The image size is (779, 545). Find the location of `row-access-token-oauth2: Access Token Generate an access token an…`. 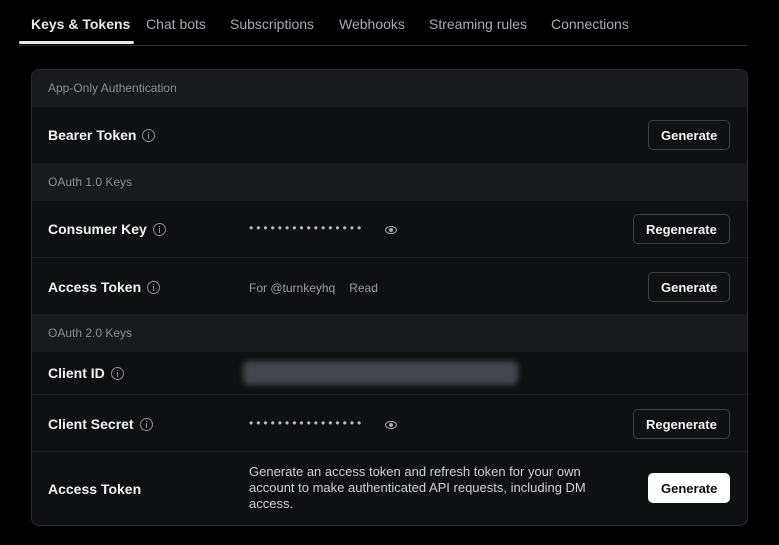

row-access-token-oauth2: Access Token Generate an access token an… is located at coordinates (389, 488).